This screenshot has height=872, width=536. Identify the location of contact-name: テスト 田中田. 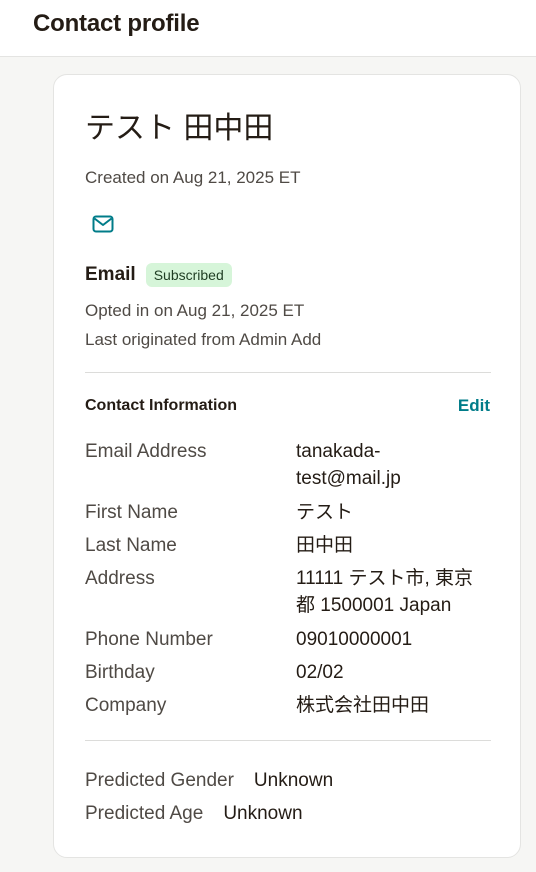
(179, 128).